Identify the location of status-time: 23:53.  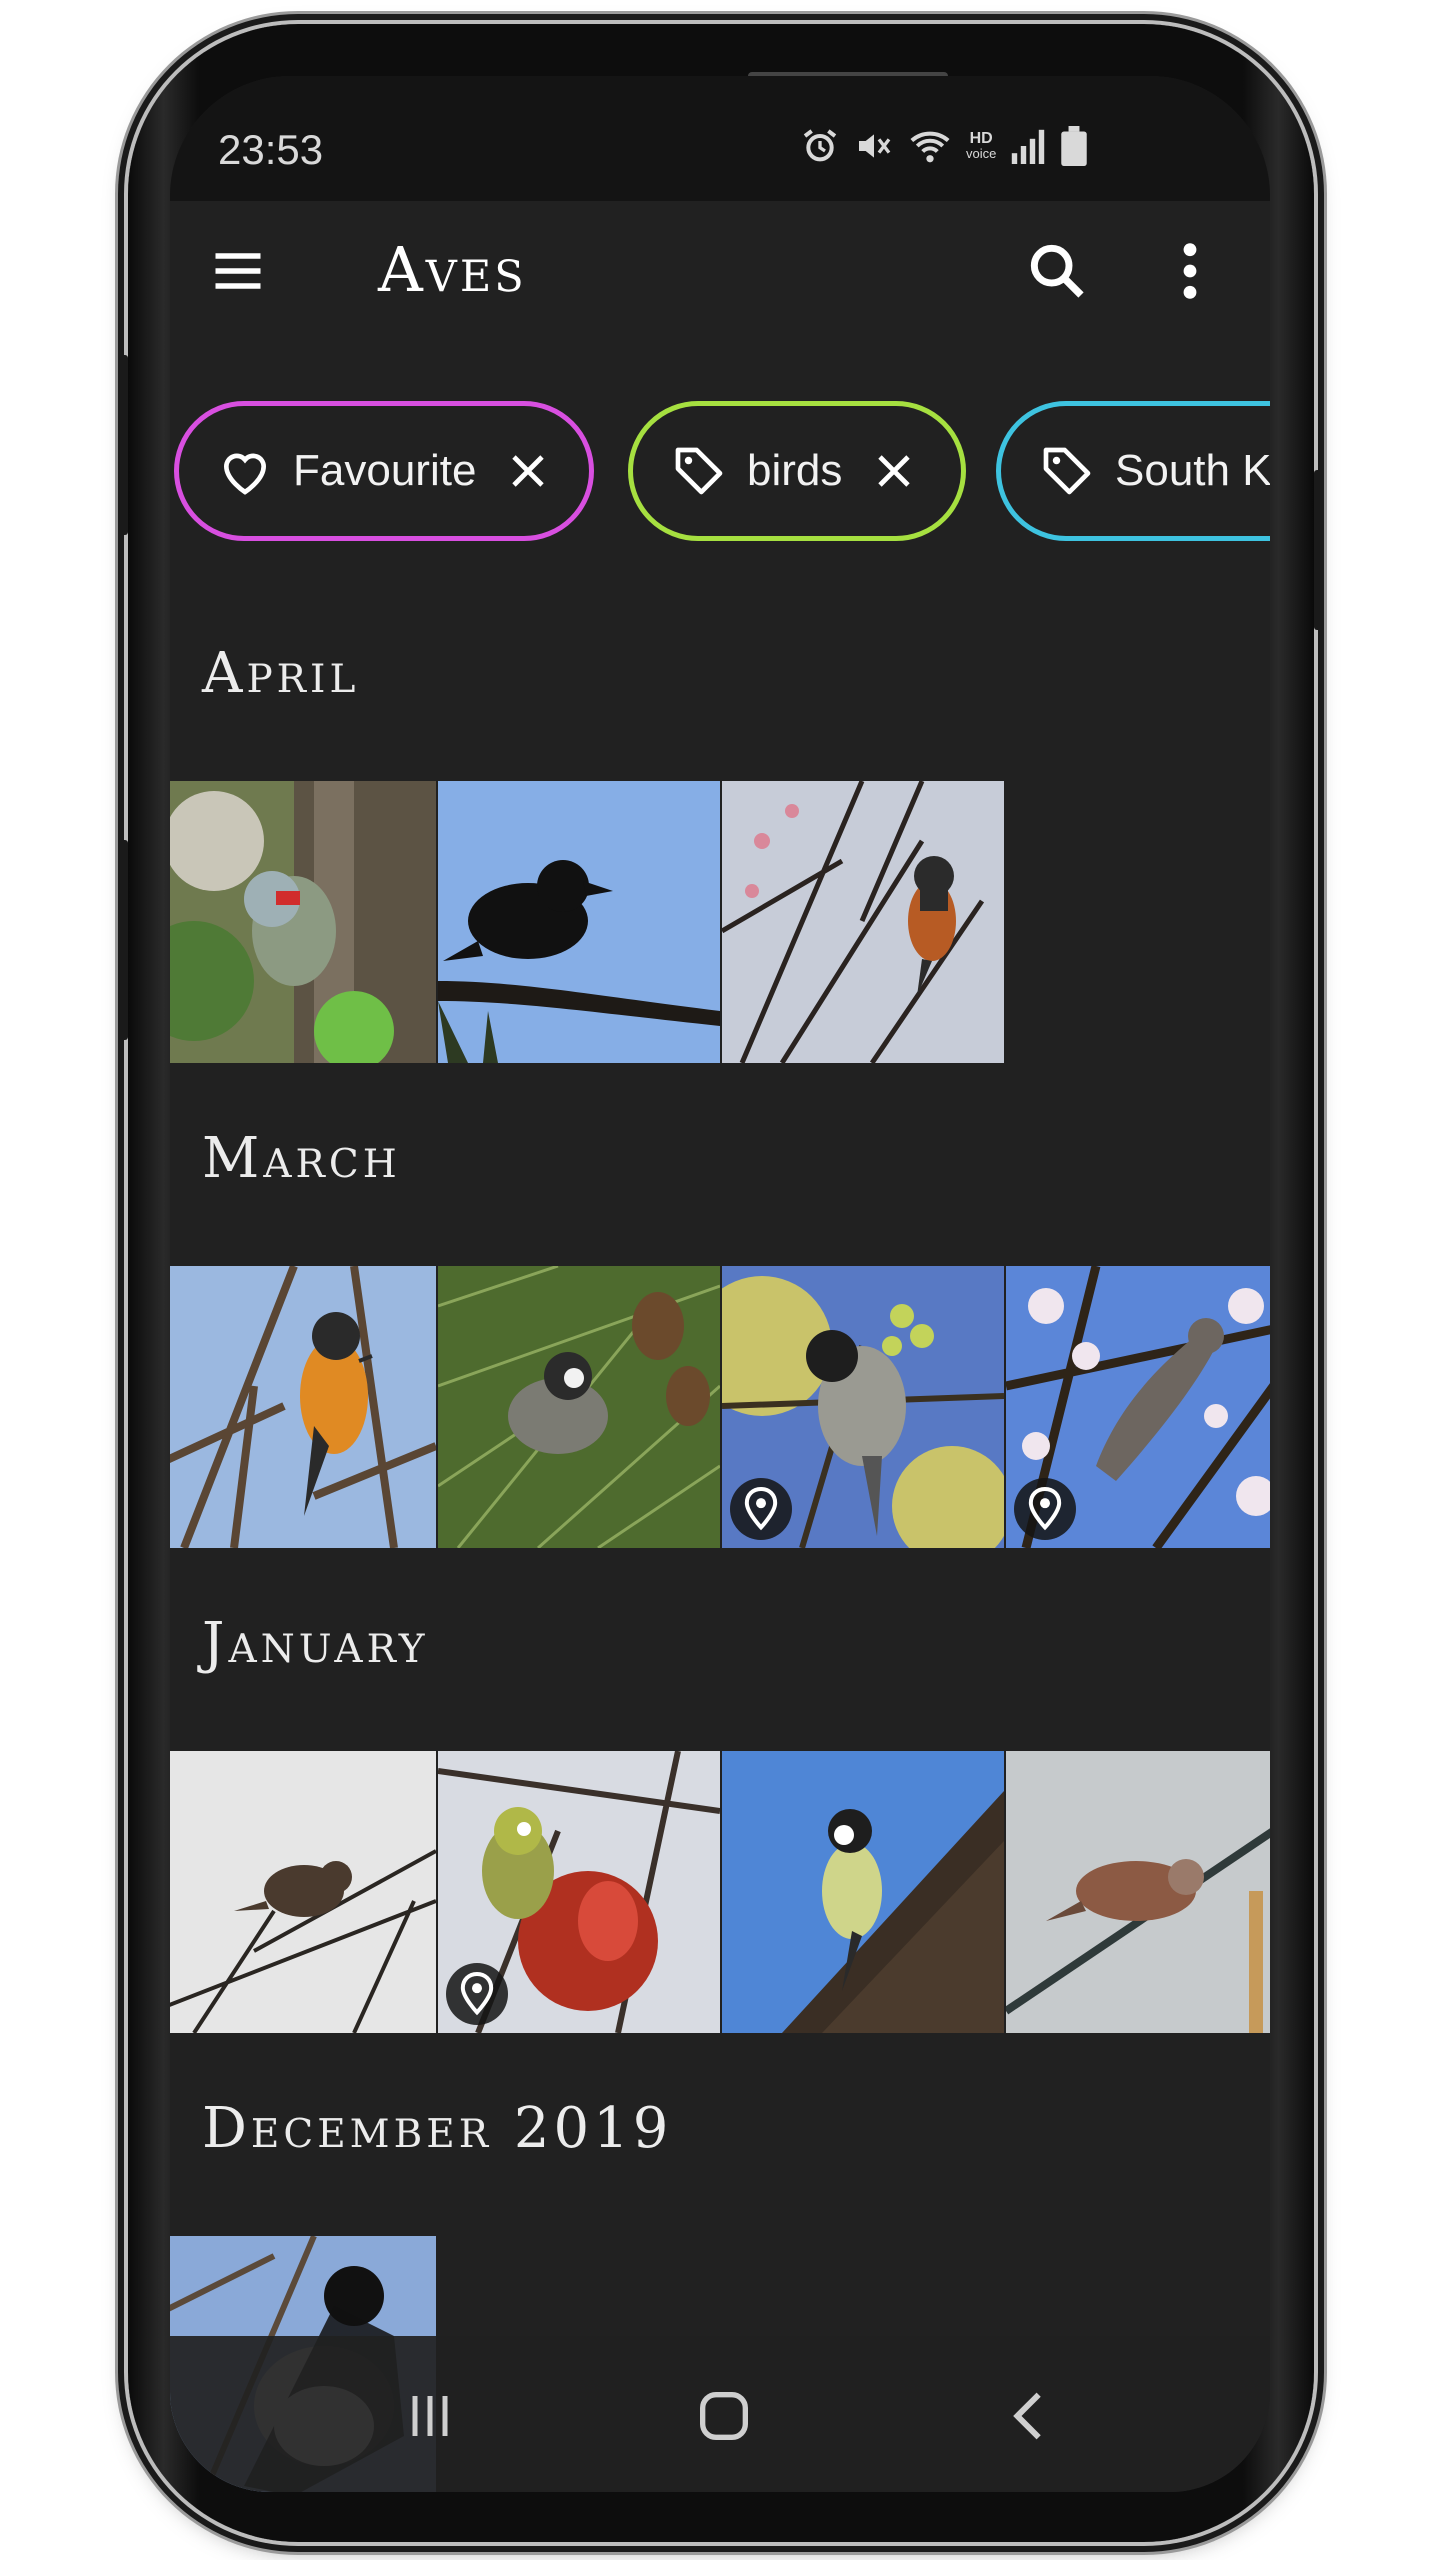
(271, 149).